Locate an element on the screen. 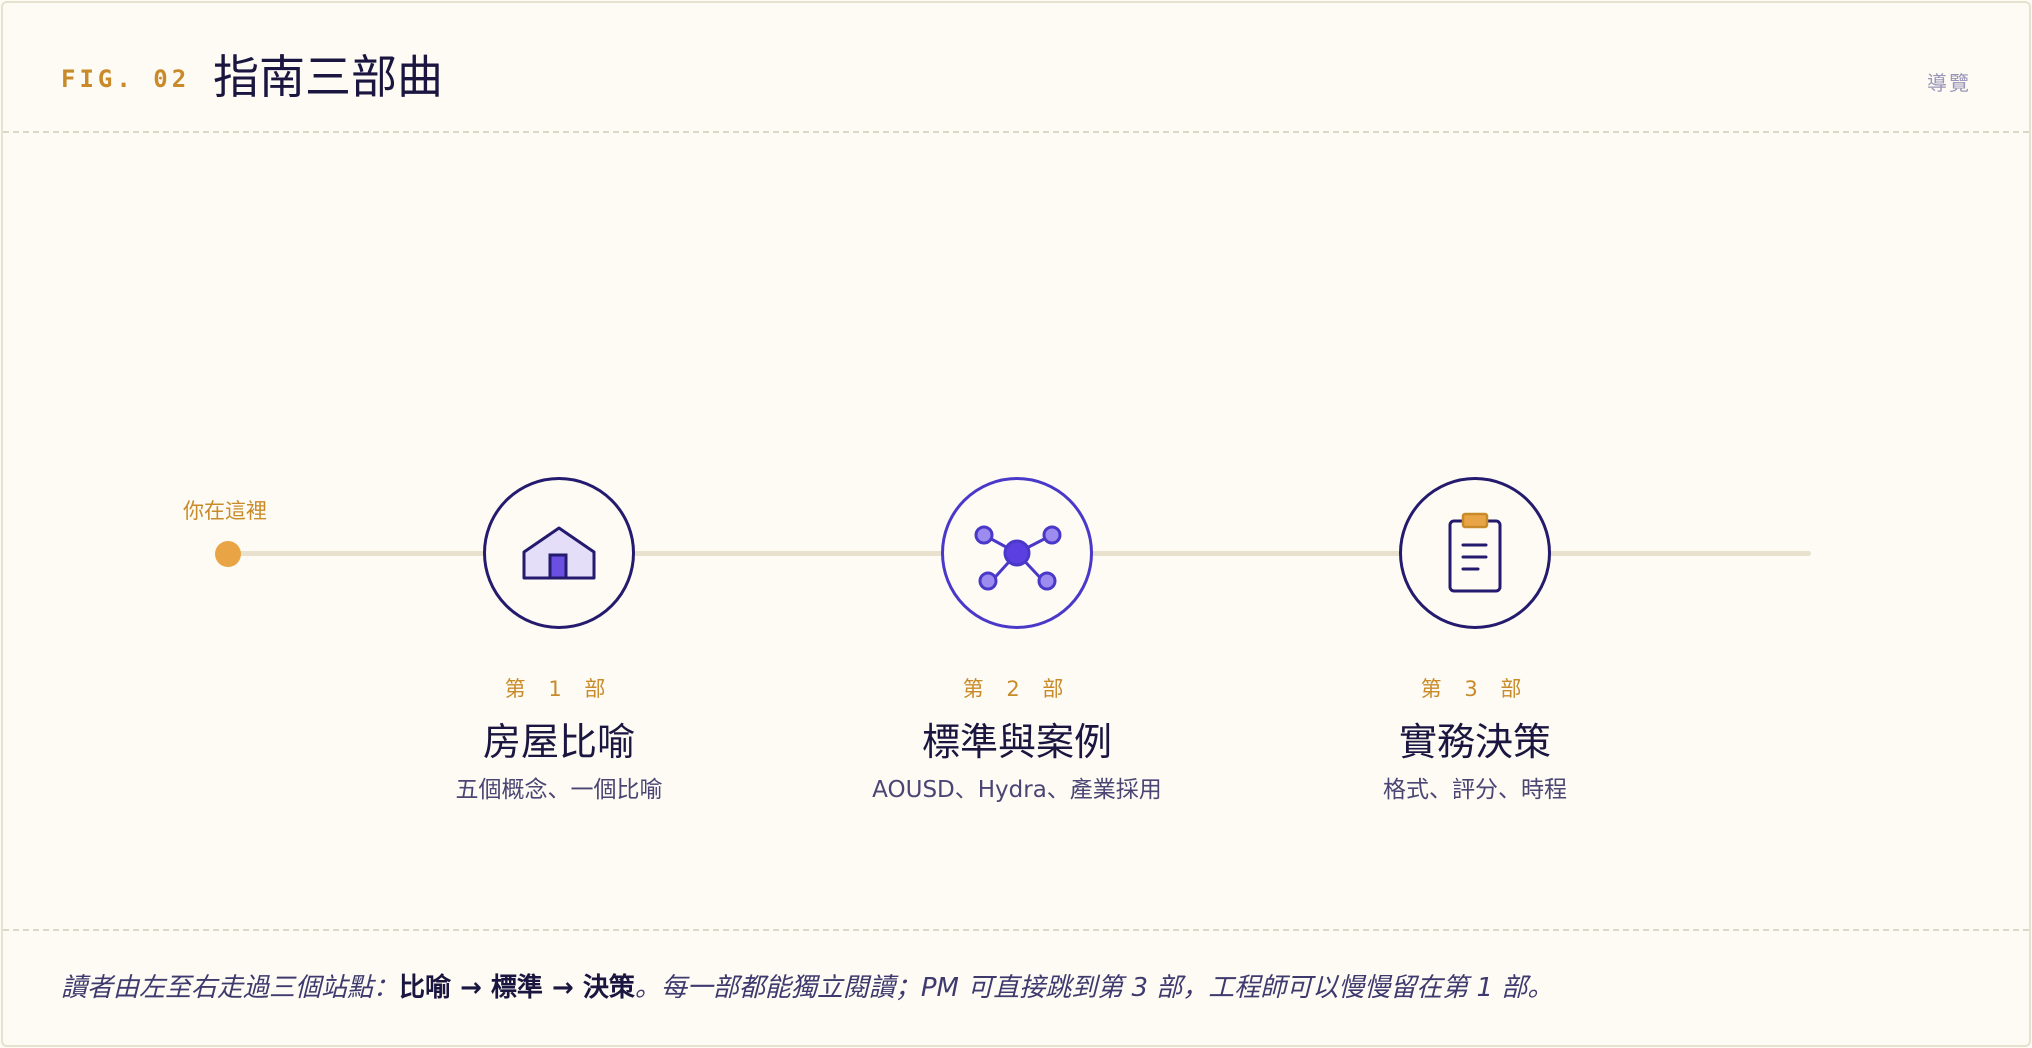  caption-step-decision: 決策 is located at coordinates (608, 988).